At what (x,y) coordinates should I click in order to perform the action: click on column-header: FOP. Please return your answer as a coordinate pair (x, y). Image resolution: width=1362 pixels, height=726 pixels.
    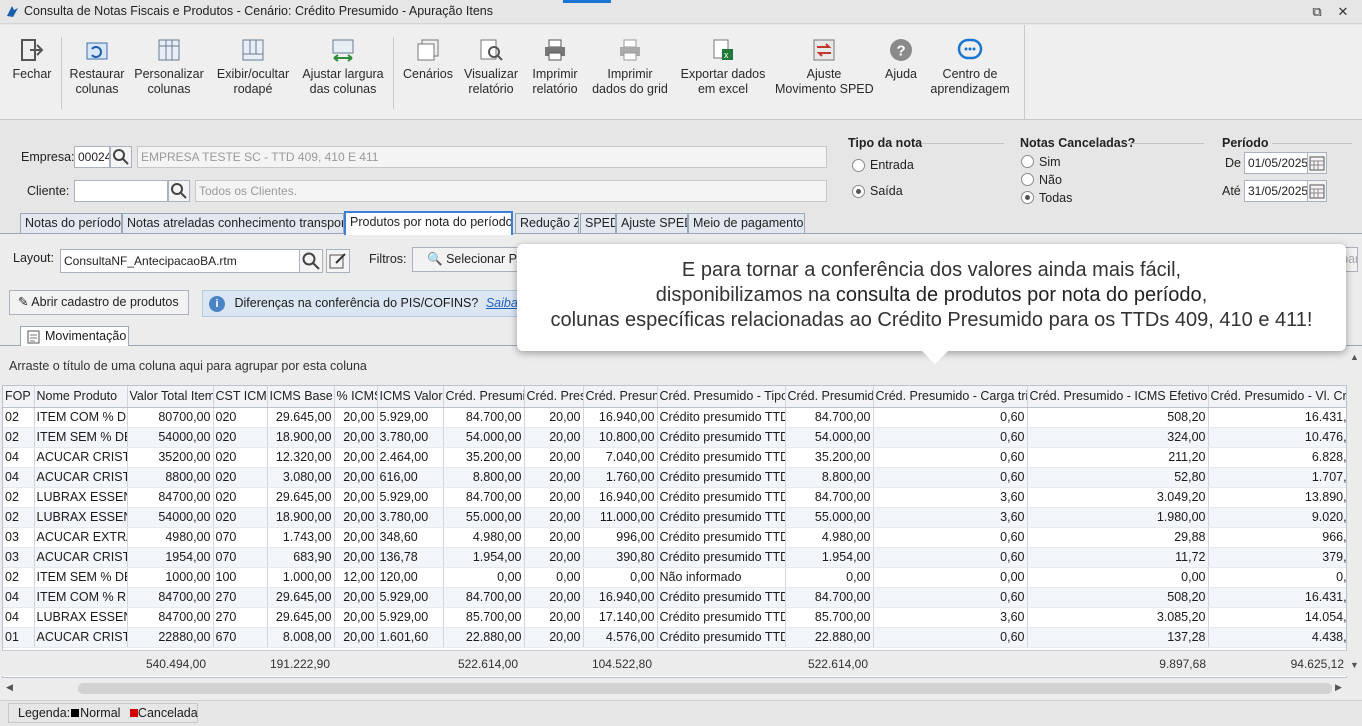
    Looking at the image, I should click on (19, 397).